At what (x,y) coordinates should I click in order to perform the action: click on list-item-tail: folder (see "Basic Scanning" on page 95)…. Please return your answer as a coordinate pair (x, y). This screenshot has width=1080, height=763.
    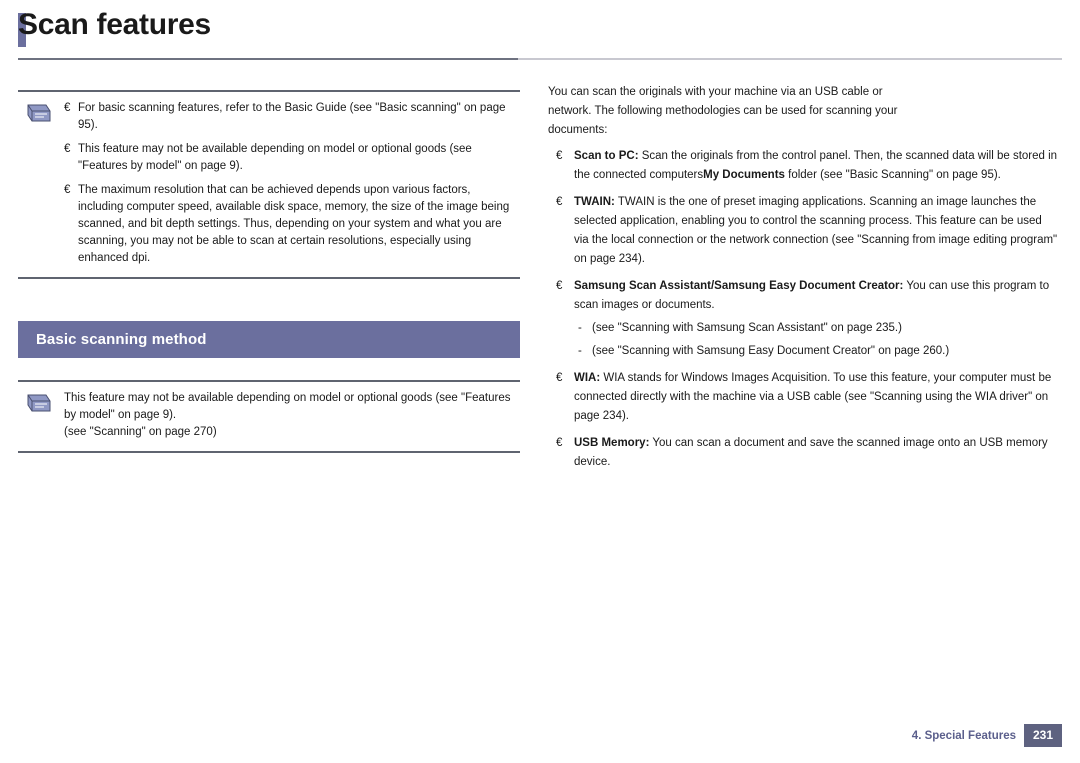
    Looking at the image, I should click on (892, 175).